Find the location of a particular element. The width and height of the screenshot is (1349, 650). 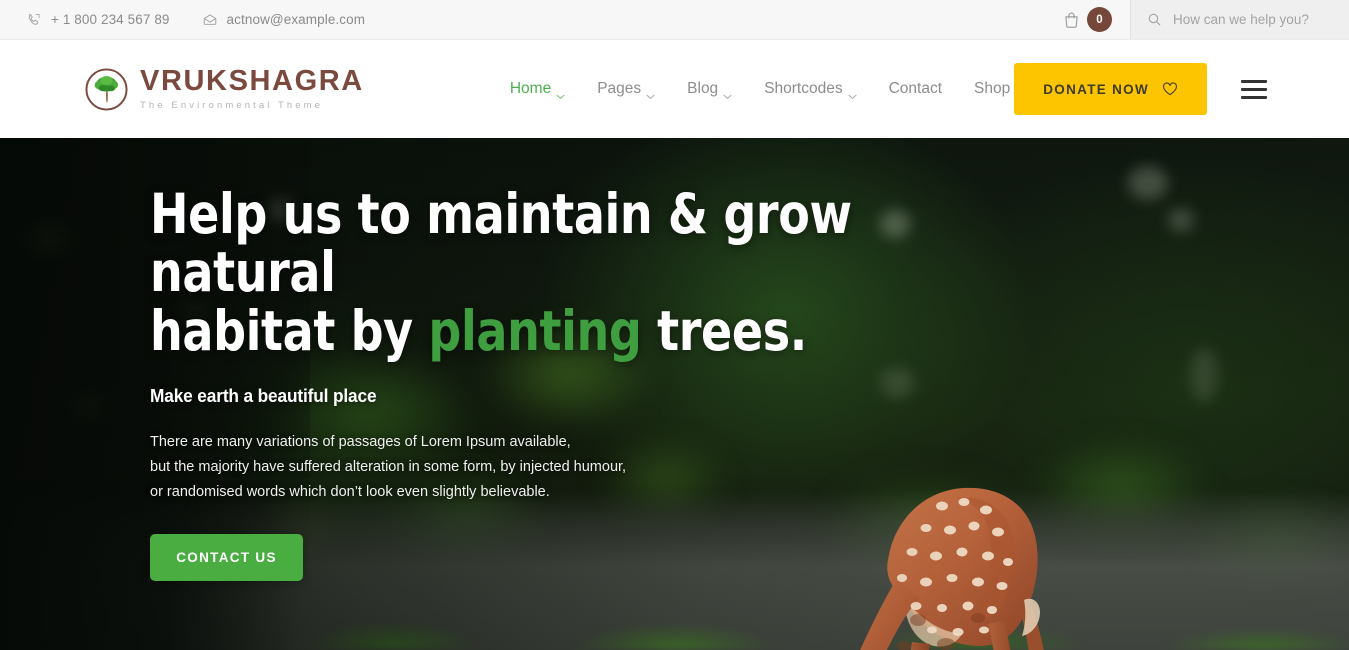

hero-heading-line1: Help us to maintain & grow natural is located at coordinates (501, 243).